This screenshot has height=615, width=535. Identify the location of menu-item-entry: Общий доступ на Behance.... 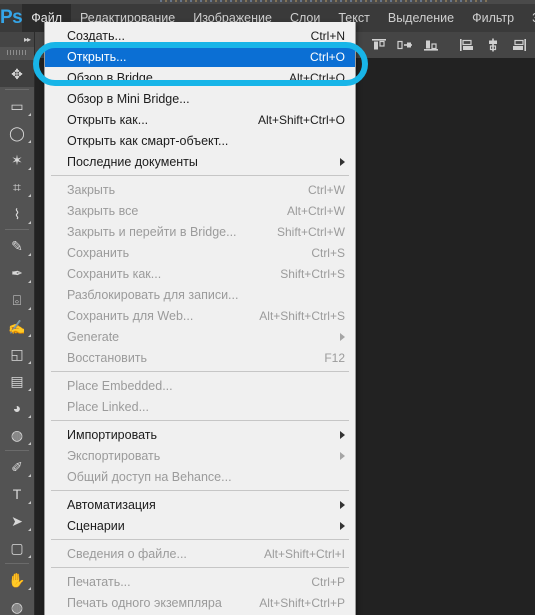
(200, 476).